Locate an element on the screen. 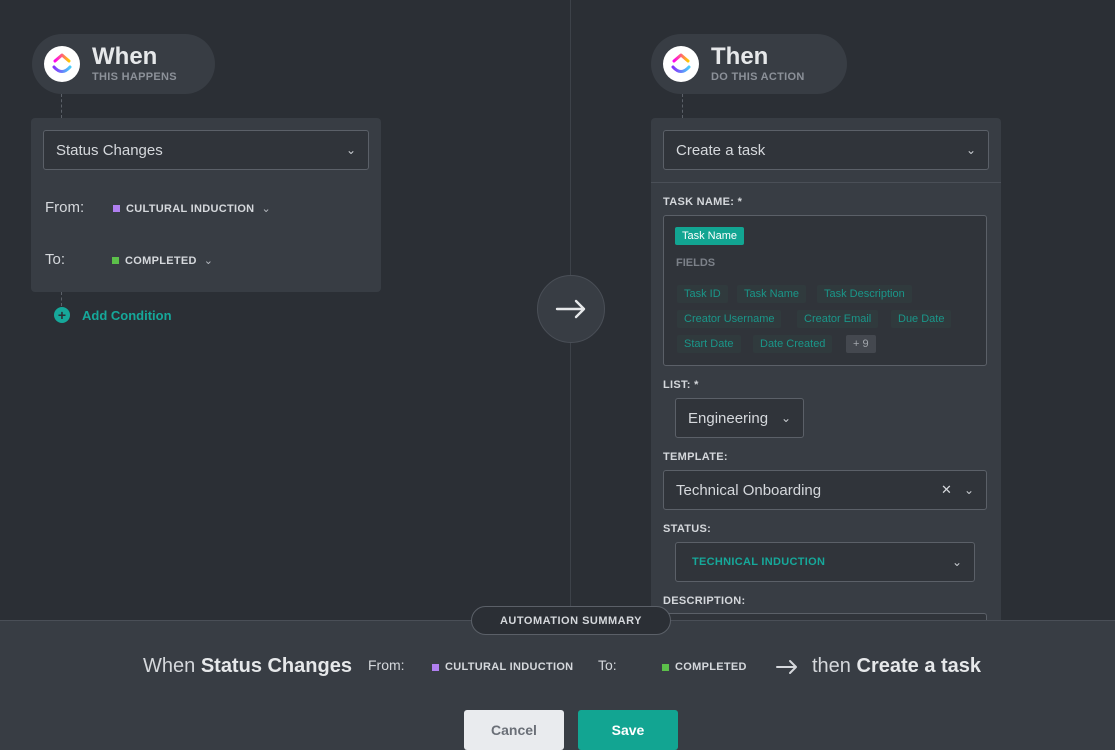  fields-label: FIELDS is located at coordinates (696, 263).